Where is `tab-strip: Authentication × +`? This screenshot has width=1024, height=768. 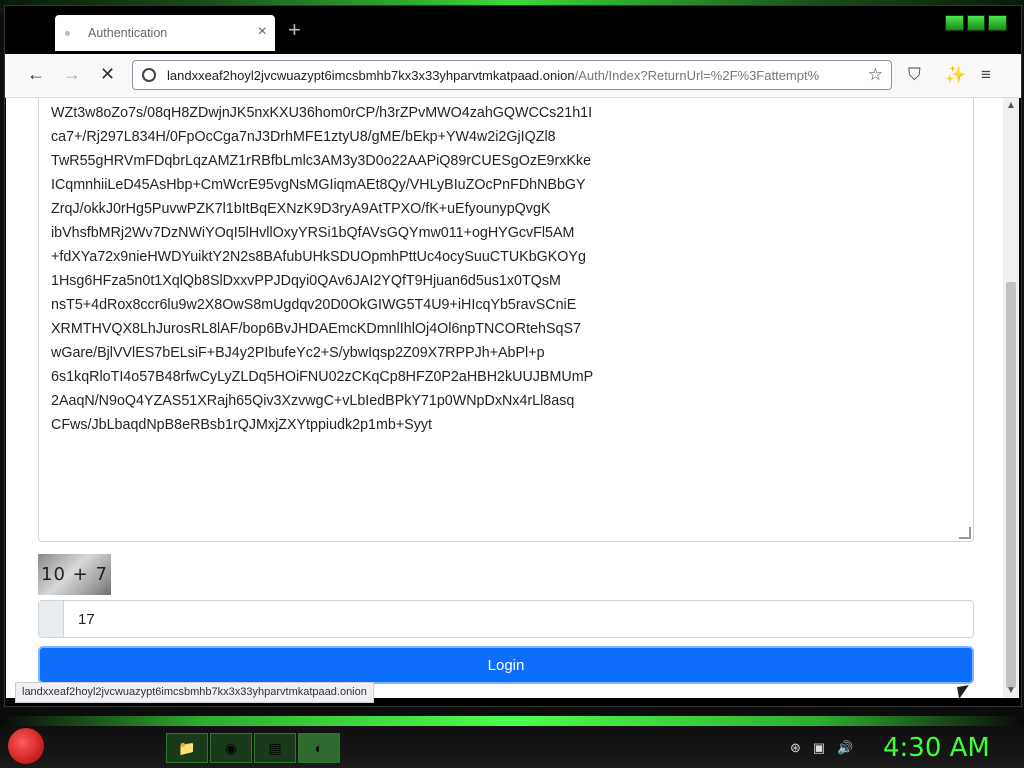
tab-strip: Authentication × + is located at coordinates (513, 30).